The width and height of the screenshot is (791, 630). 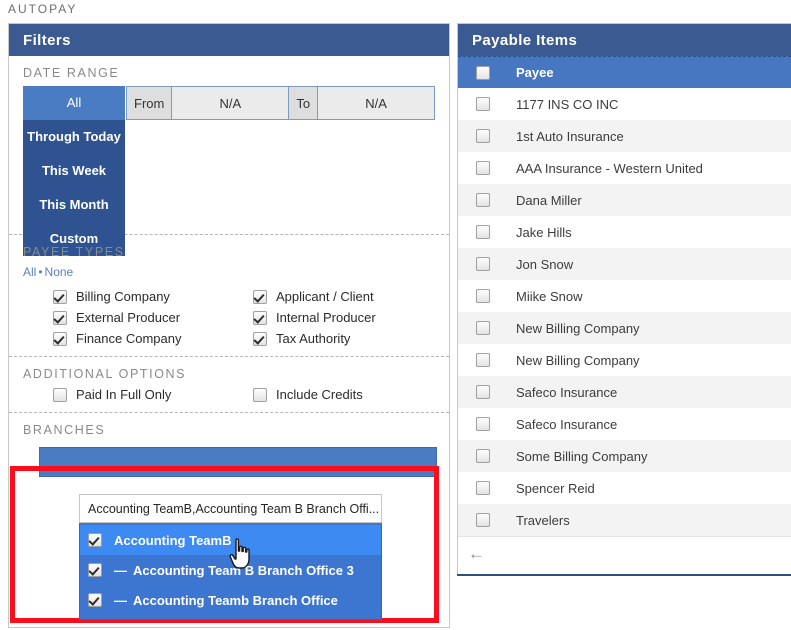 What do you see at coordinates (120, 600) in the screenshot?
I see `indent-dash-icon: —` at bounding box center [120, 600].